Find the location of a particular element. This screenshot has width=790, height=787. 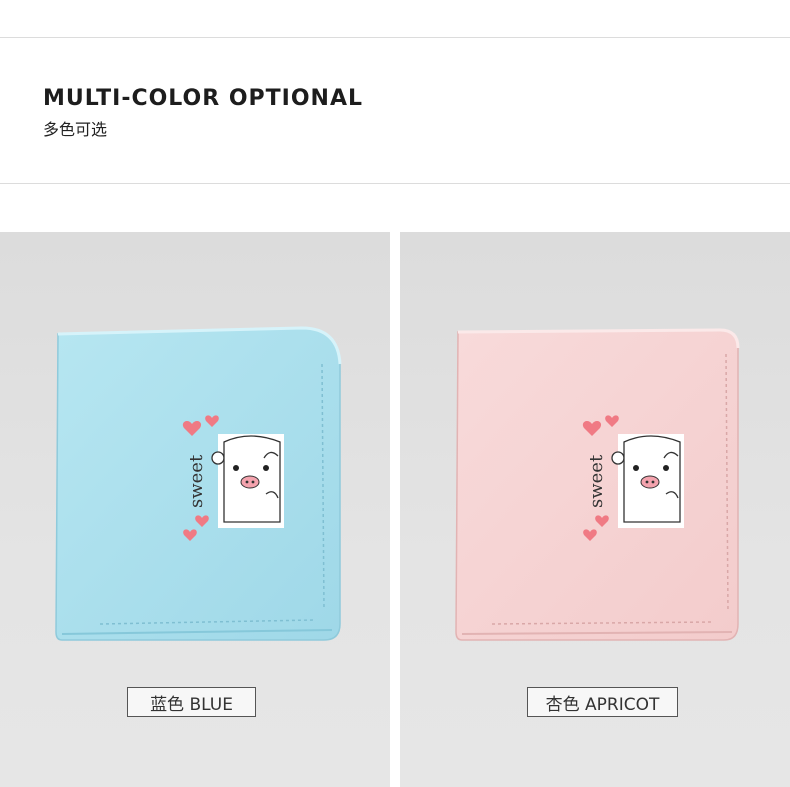

page-subtitle: 多色可选 is located at coordinates (75, 129).